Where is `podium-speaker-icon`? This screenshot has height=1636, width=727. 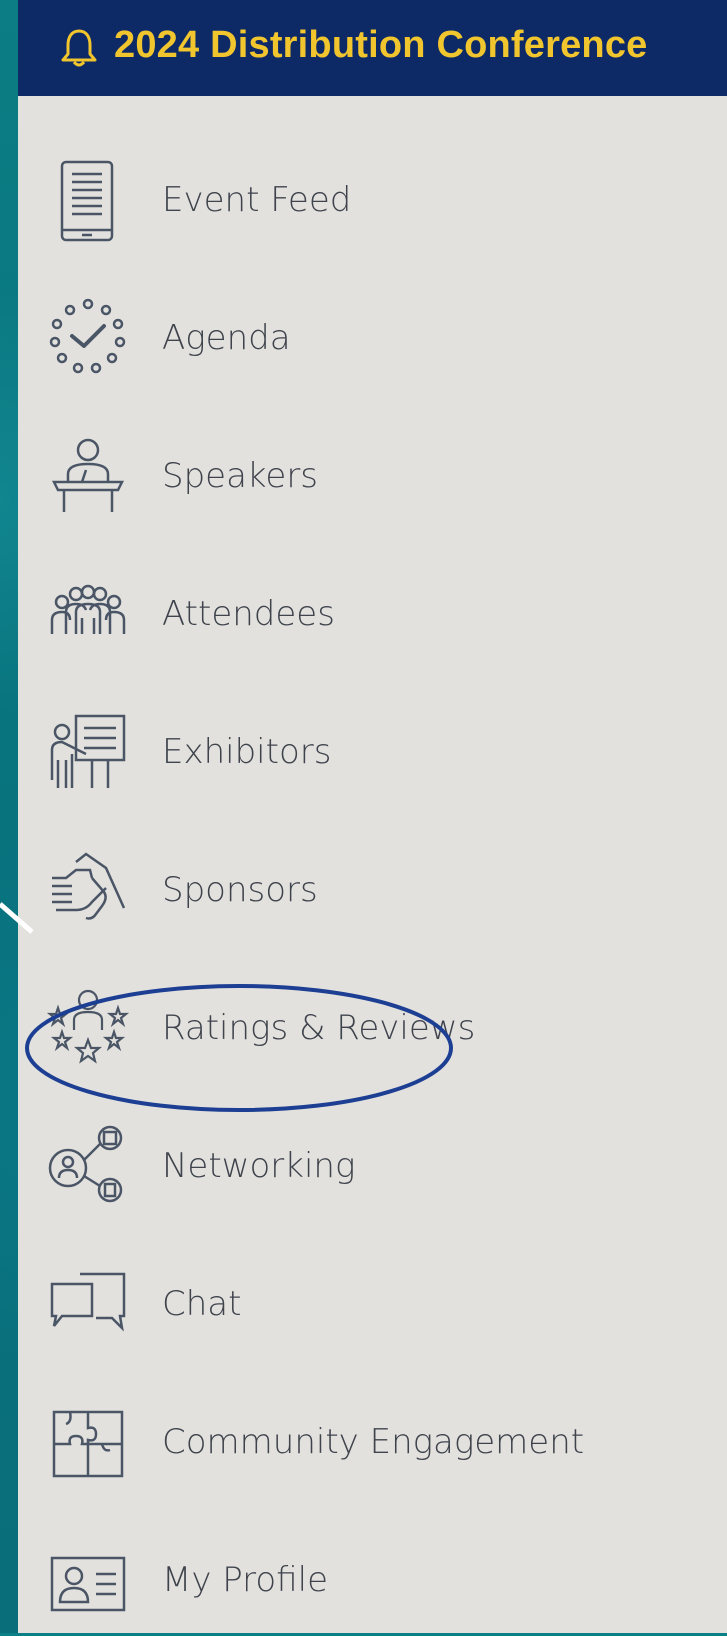 podium-speaker-icon is located at coordinates (88, 476).